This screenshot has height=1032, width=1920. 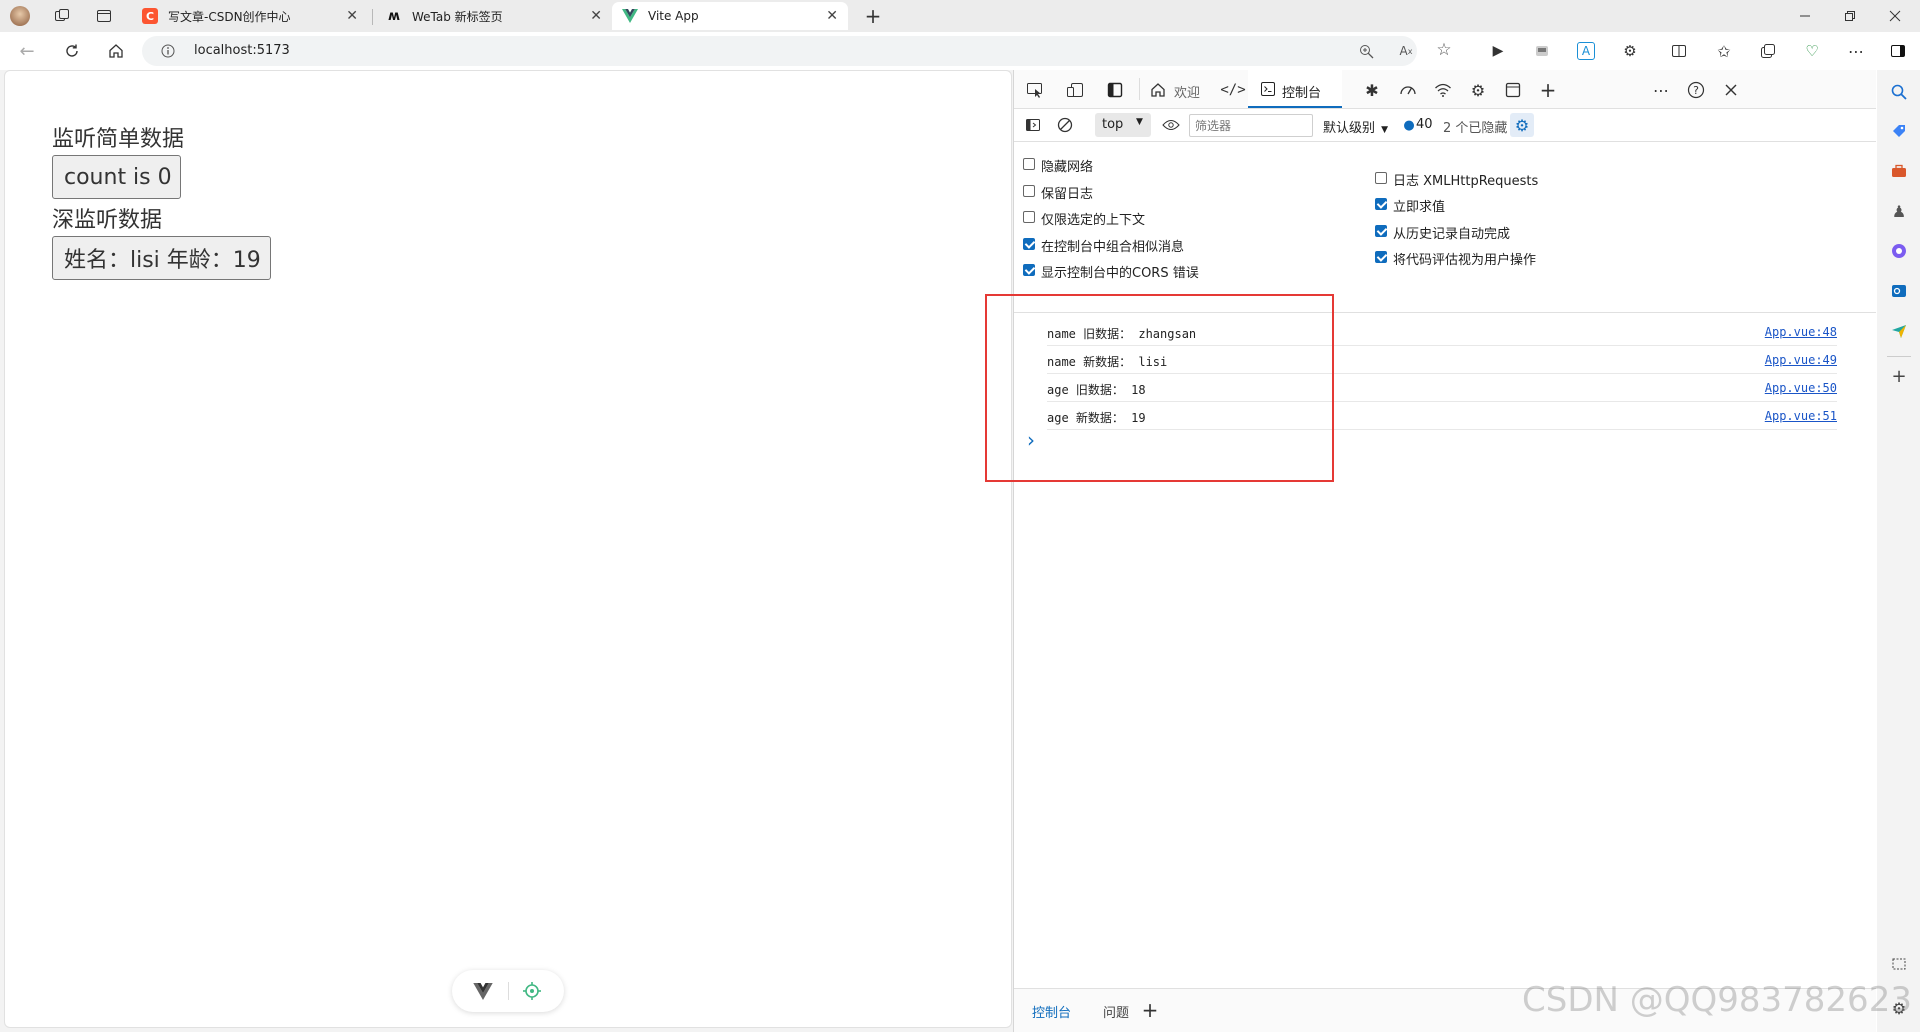 I want to click on user-activation-checkbox, so click(x=1381, y=257).